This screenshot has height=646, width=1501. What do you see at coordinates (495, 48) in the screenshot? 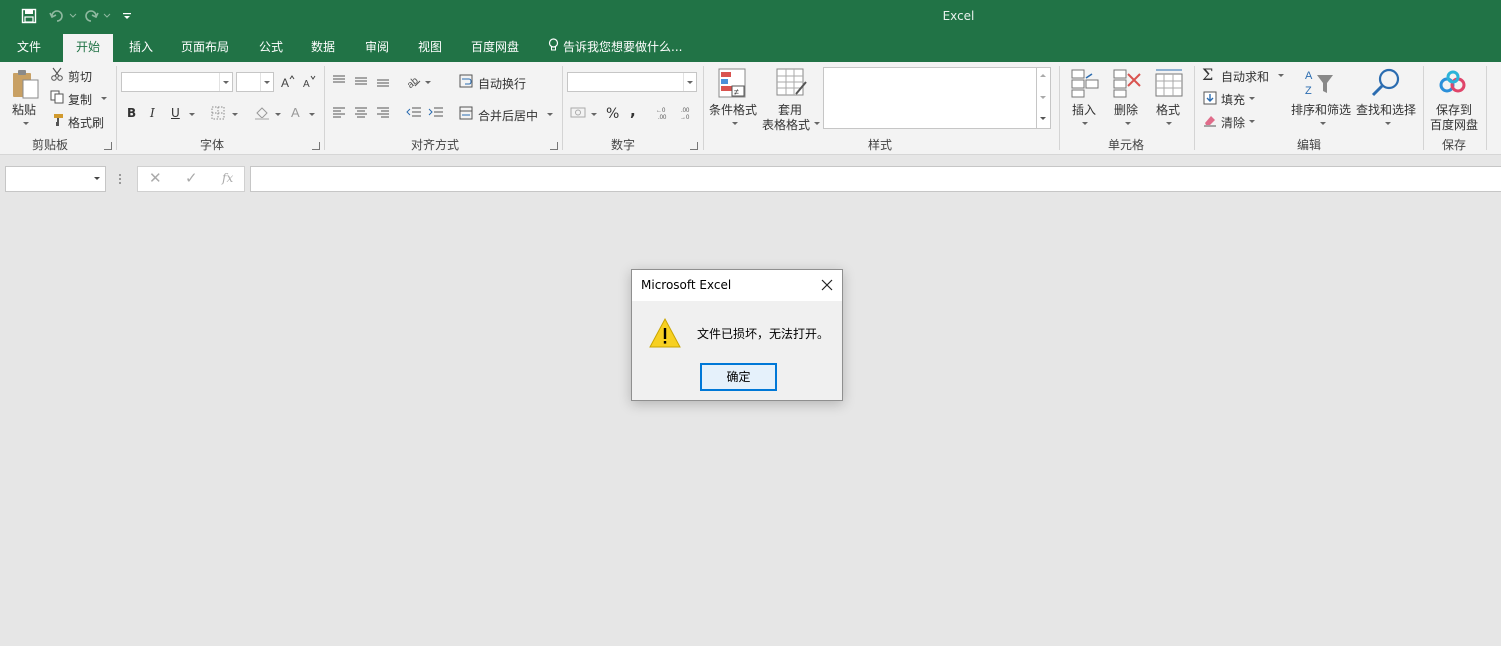
I see `tab-baidu-netdisk: 百度网盘` at bounding box center [495, 48].